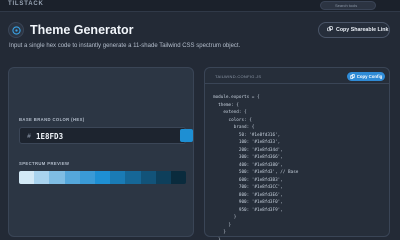 The height and width of the screenshot is (240, 400). Describe the element at coordinates (236, 97) in the screenshot. I see `code-line: module.exports = {` at that location.